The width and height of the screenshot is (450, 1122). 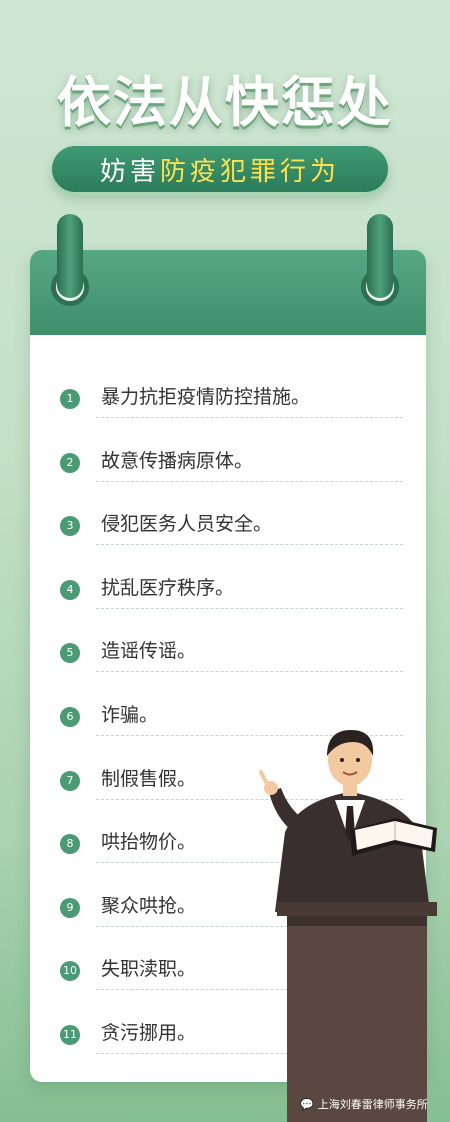 I want to click on item-text: 制假售假。, so click(x=149, y=778).